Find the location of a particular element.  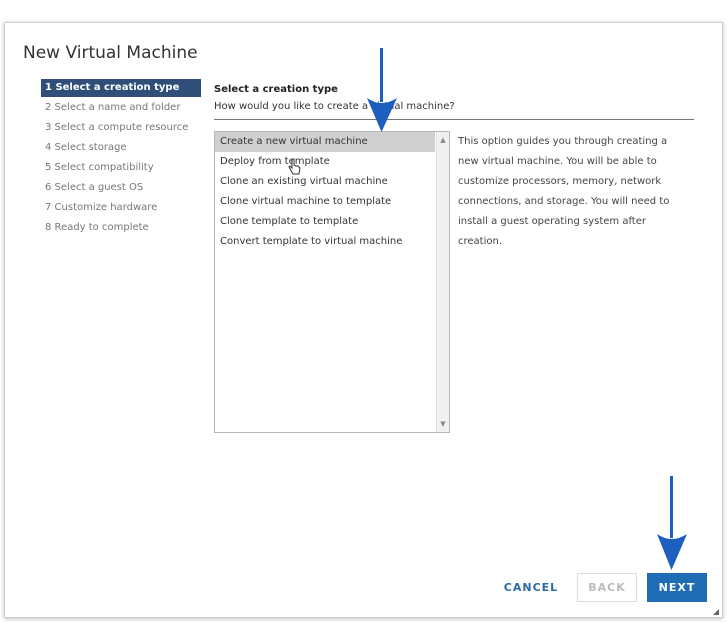

option-create-new-vm: Create a new virtual machine is located at coordinates (325, 142).